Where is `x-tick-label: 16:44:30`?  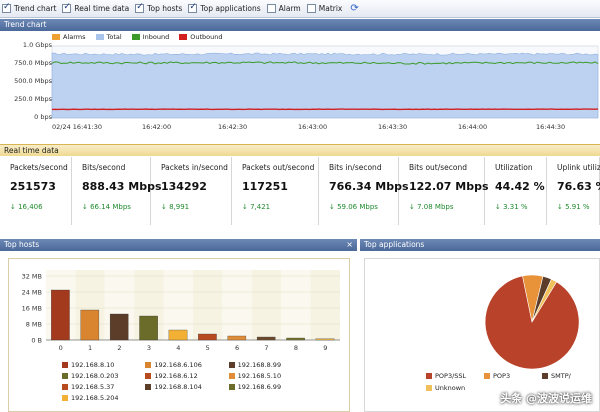 x-tick-label: 16:44:30 is located at coordinates (551, 127).